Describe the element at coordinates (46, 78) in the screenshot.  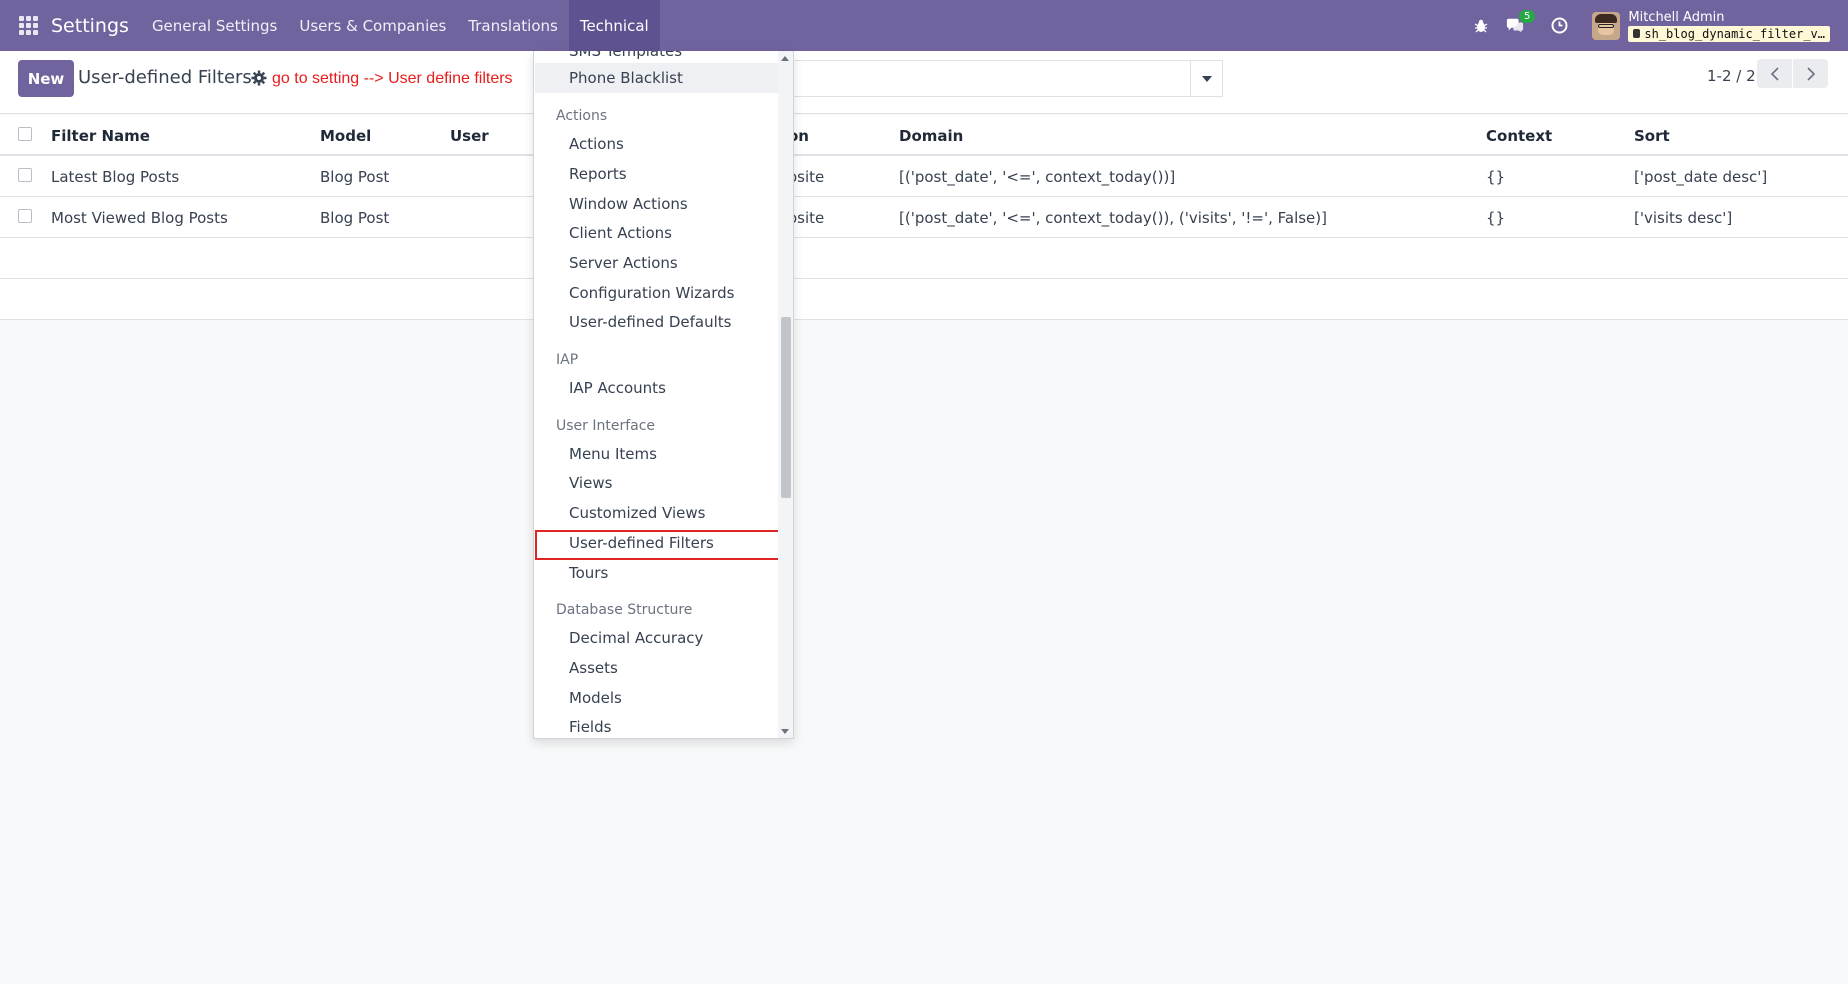
I see `new-button: New` at that location.